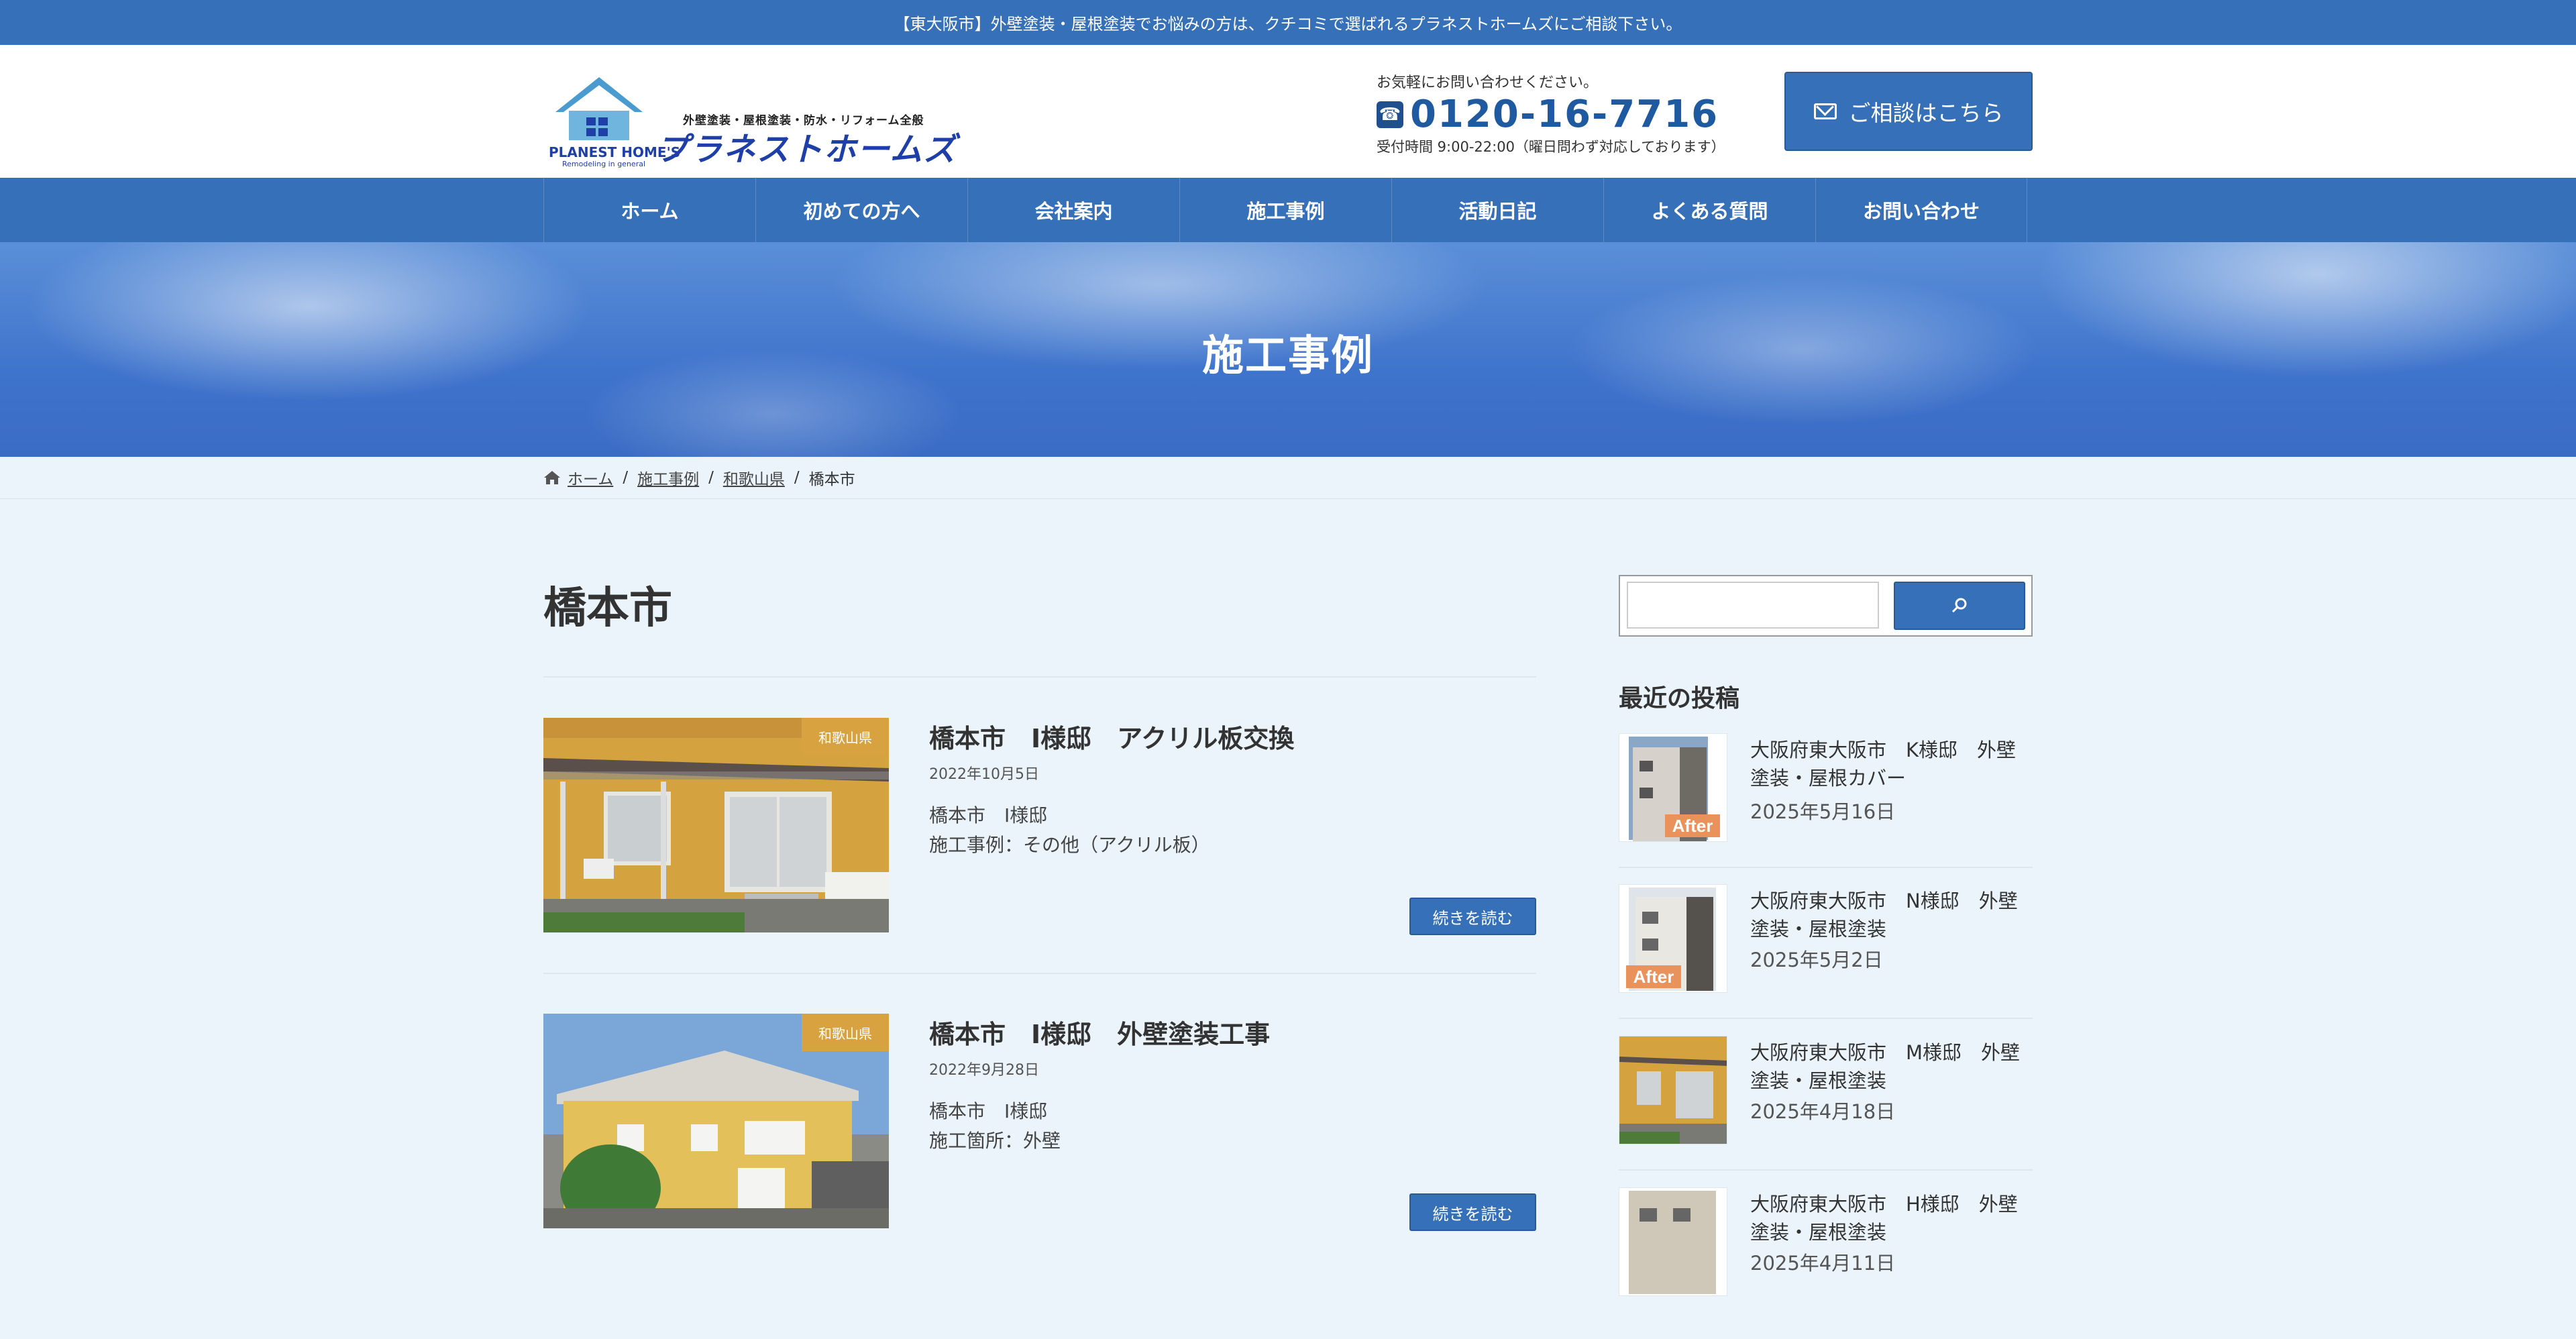  I want to click on nav-item-works: 施工事例, so click(1285, 210).